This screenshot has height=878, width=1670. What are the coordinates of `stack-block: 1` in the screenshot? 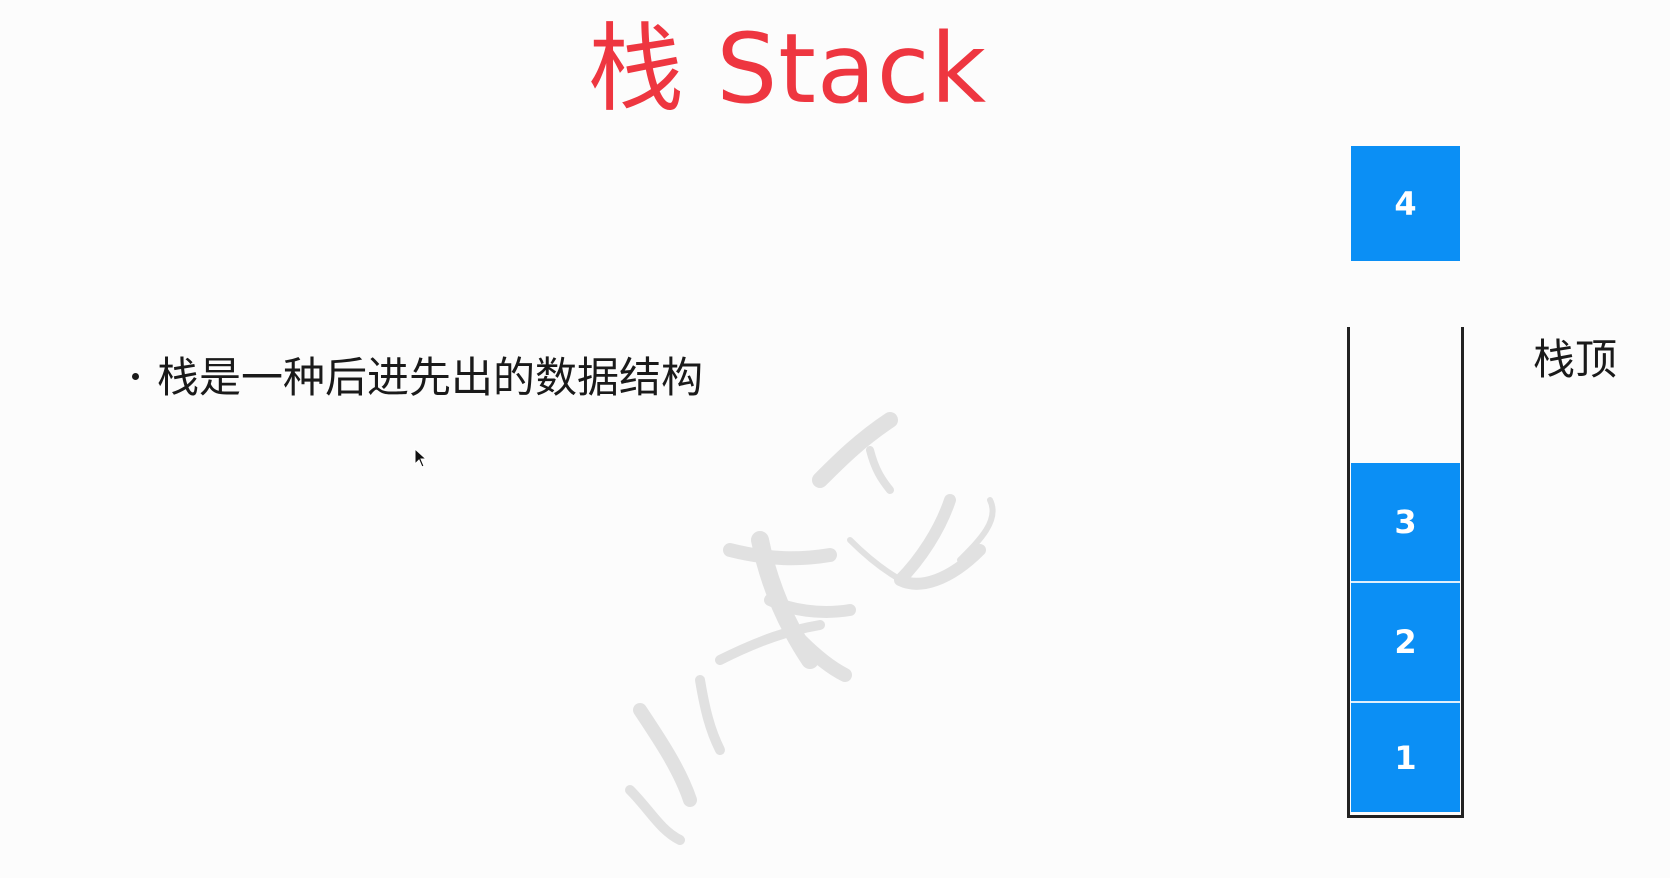 It's located at (1405, 757).